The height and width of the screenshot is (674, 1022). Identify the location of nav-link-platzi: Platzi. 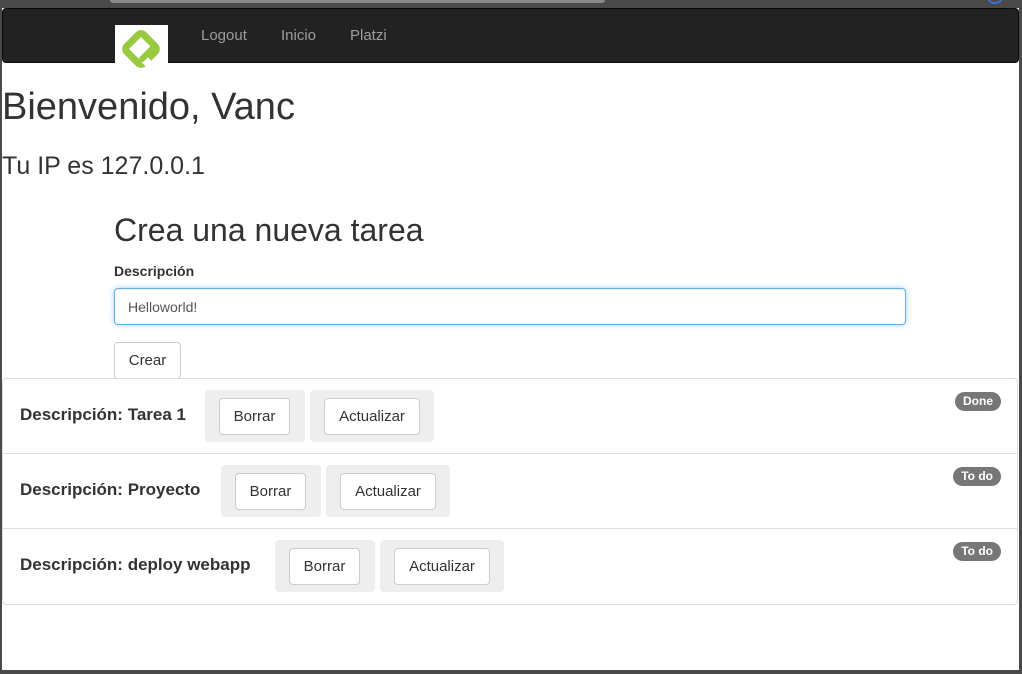
(368, 36).